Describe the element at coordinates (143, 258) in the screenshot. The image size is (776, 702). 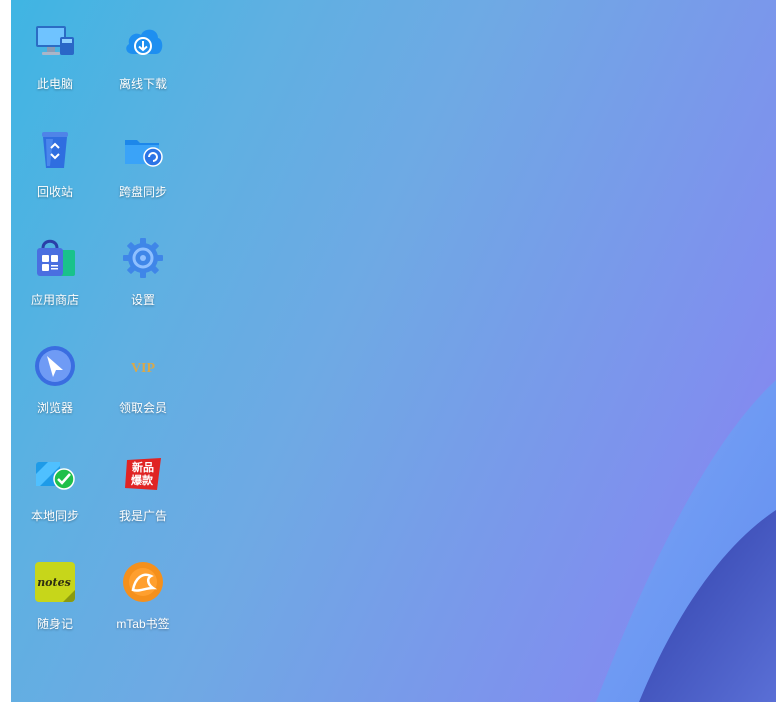
I see `gear-icon` at that location.